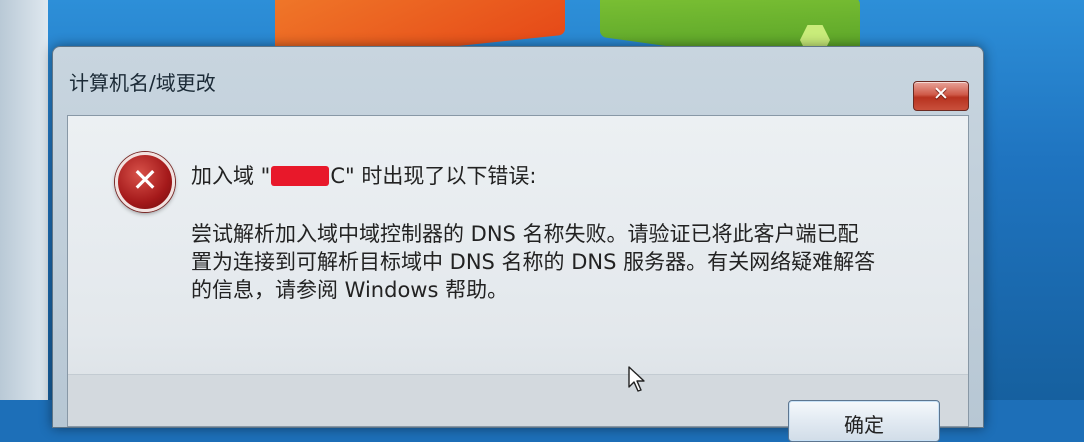  What do you see at coordinates (864, 425) in the screenshot?
I see `ok-button-label: 确定` at bounding box center [864, 425].